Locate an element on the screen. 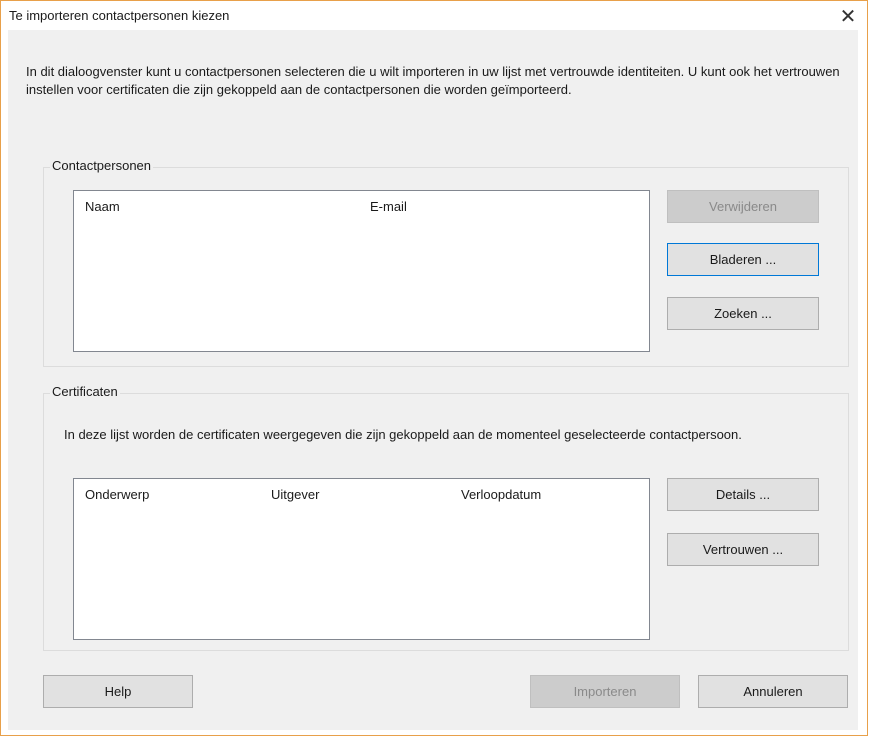 The height and width of the screenshot is (738, 870). column-header-issuer: Uitgever is located at coordinates (295, 494).